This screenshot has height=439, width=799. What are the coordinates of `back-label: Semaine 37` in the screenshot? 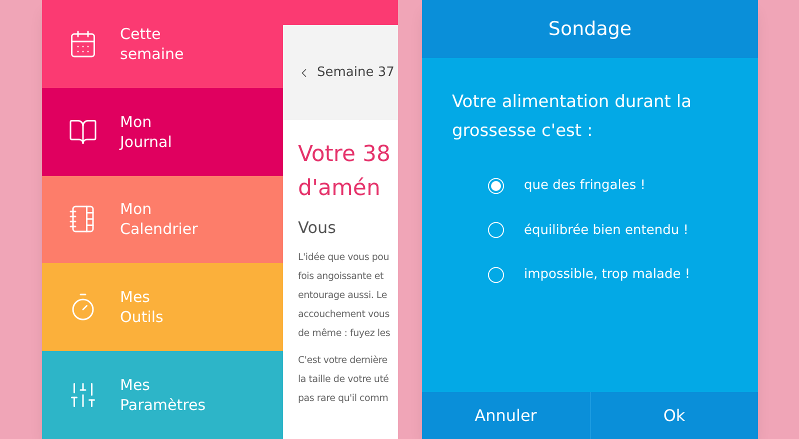 It's located at (355, 72).